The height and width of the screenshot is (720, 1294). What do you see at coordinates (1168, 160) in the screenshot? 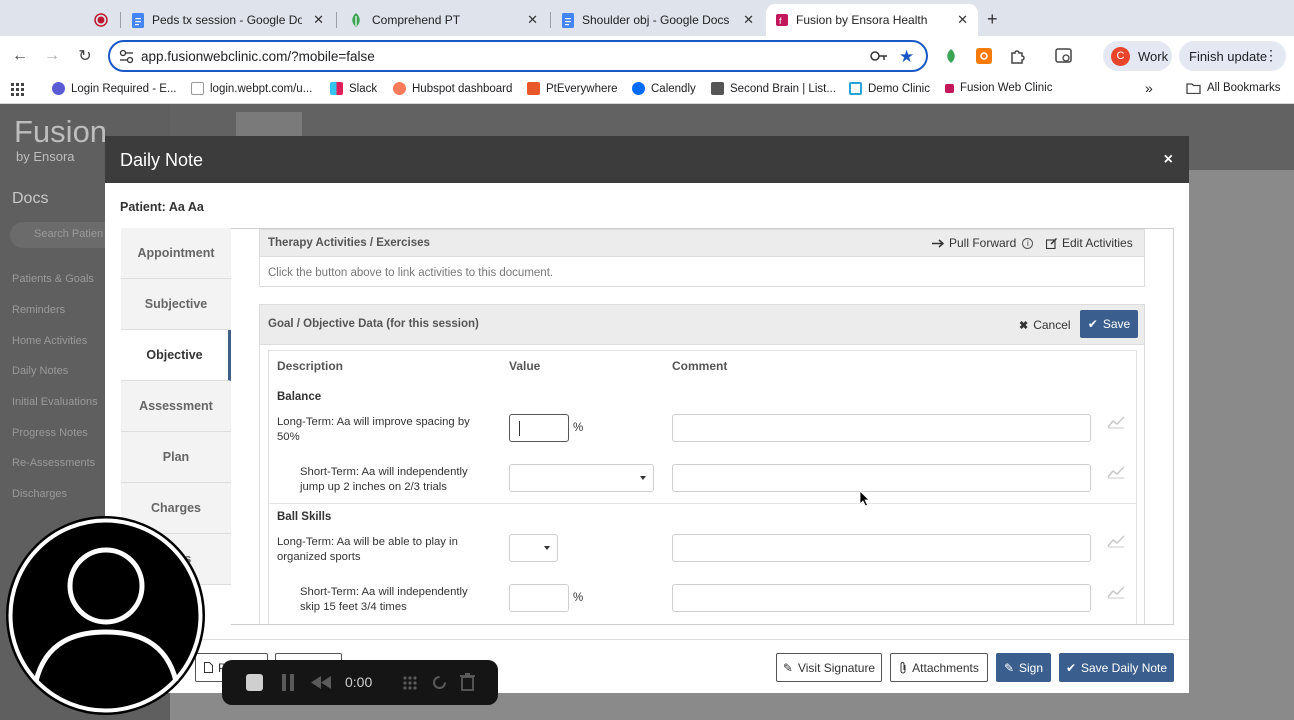
I see `close-icon: ×` at bounding box center [1168, 160].